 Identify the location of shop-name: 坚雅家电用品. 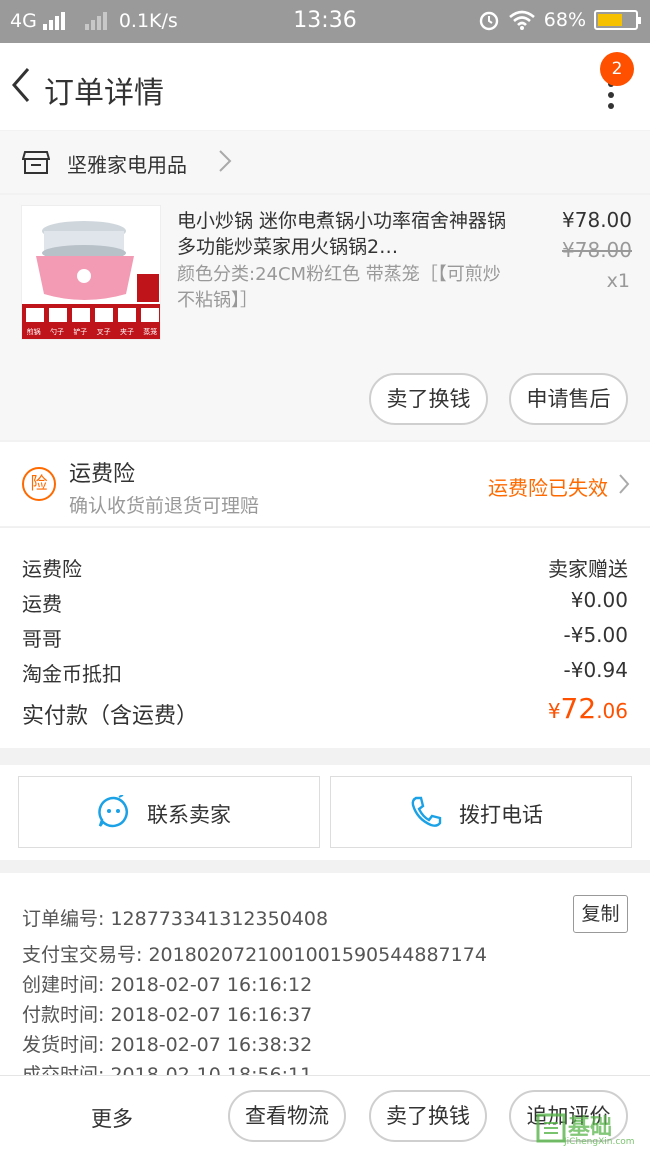
(127, 165).